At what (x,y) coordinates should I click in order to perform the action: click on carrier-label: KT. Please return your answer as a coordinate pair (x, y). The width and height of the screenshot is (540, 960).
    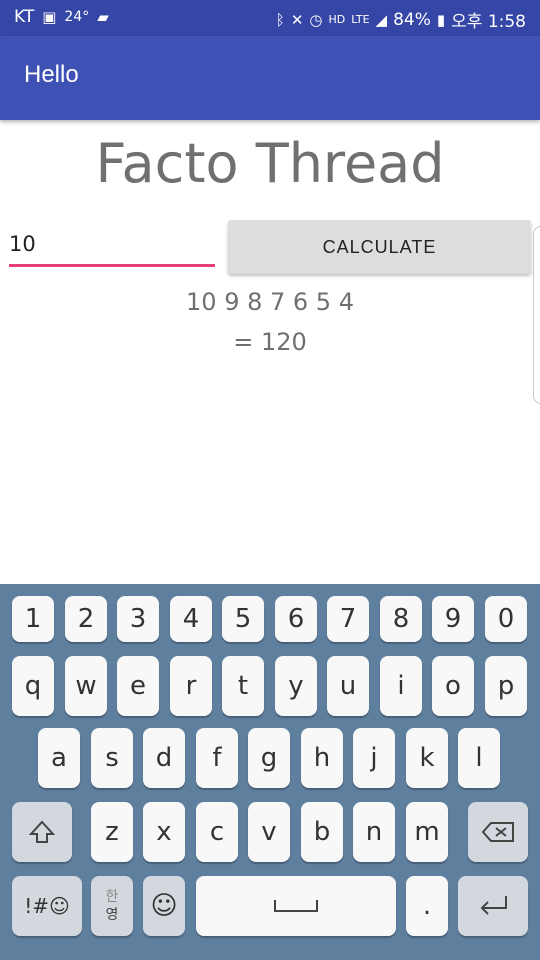
    Looking at the image, I should click on (24, 17).